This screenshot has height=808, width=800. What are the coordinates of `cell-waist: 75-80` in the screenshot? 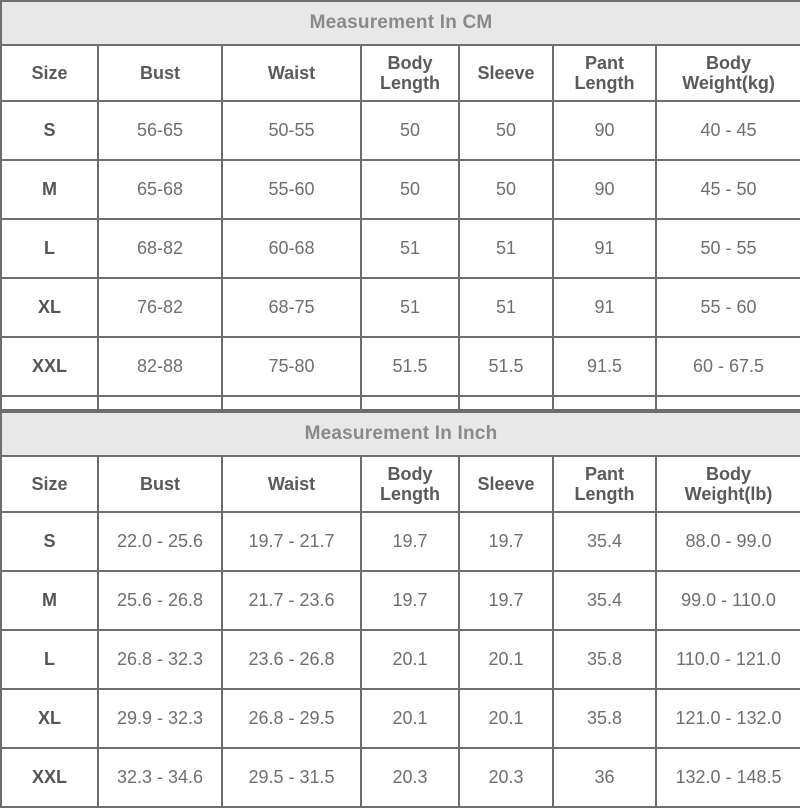 It's located at (291, 366).